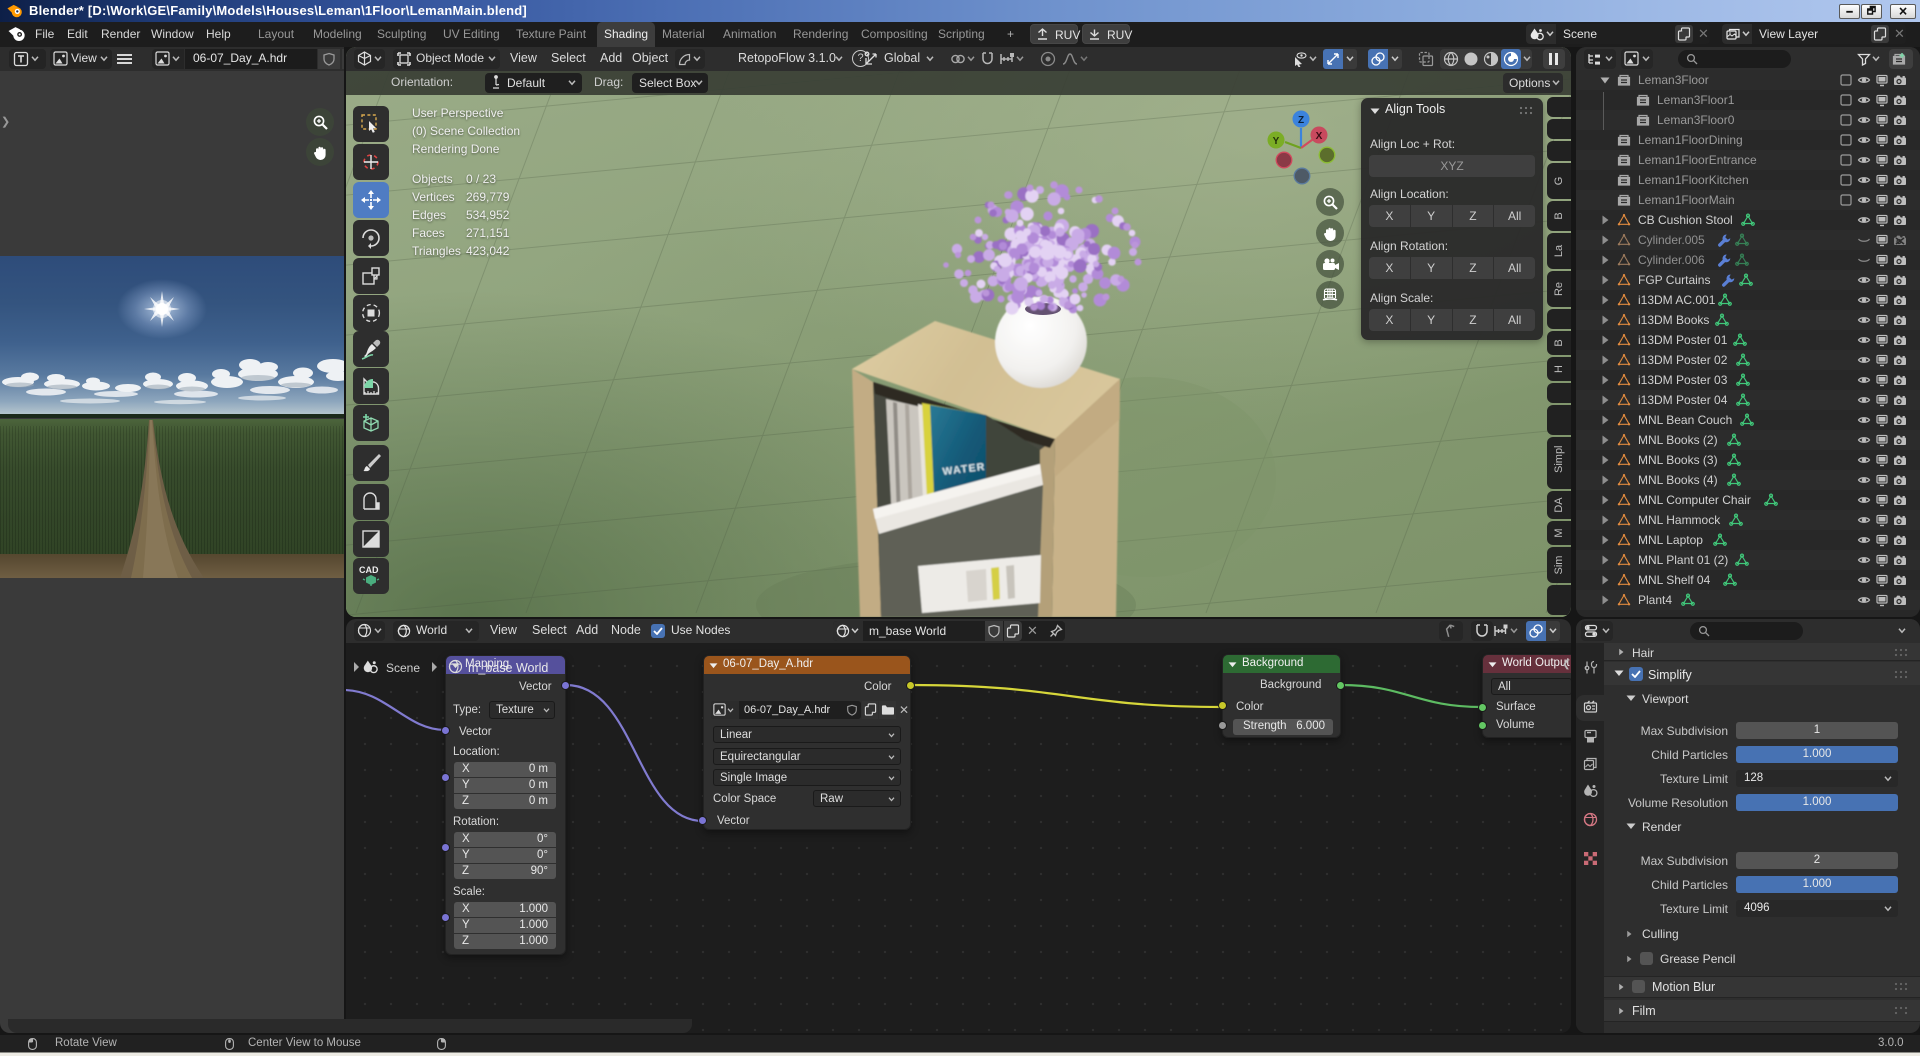  Describe the element at coordinates (1301, 120) in the screenshot. I see `svg-text: Z` at that location.